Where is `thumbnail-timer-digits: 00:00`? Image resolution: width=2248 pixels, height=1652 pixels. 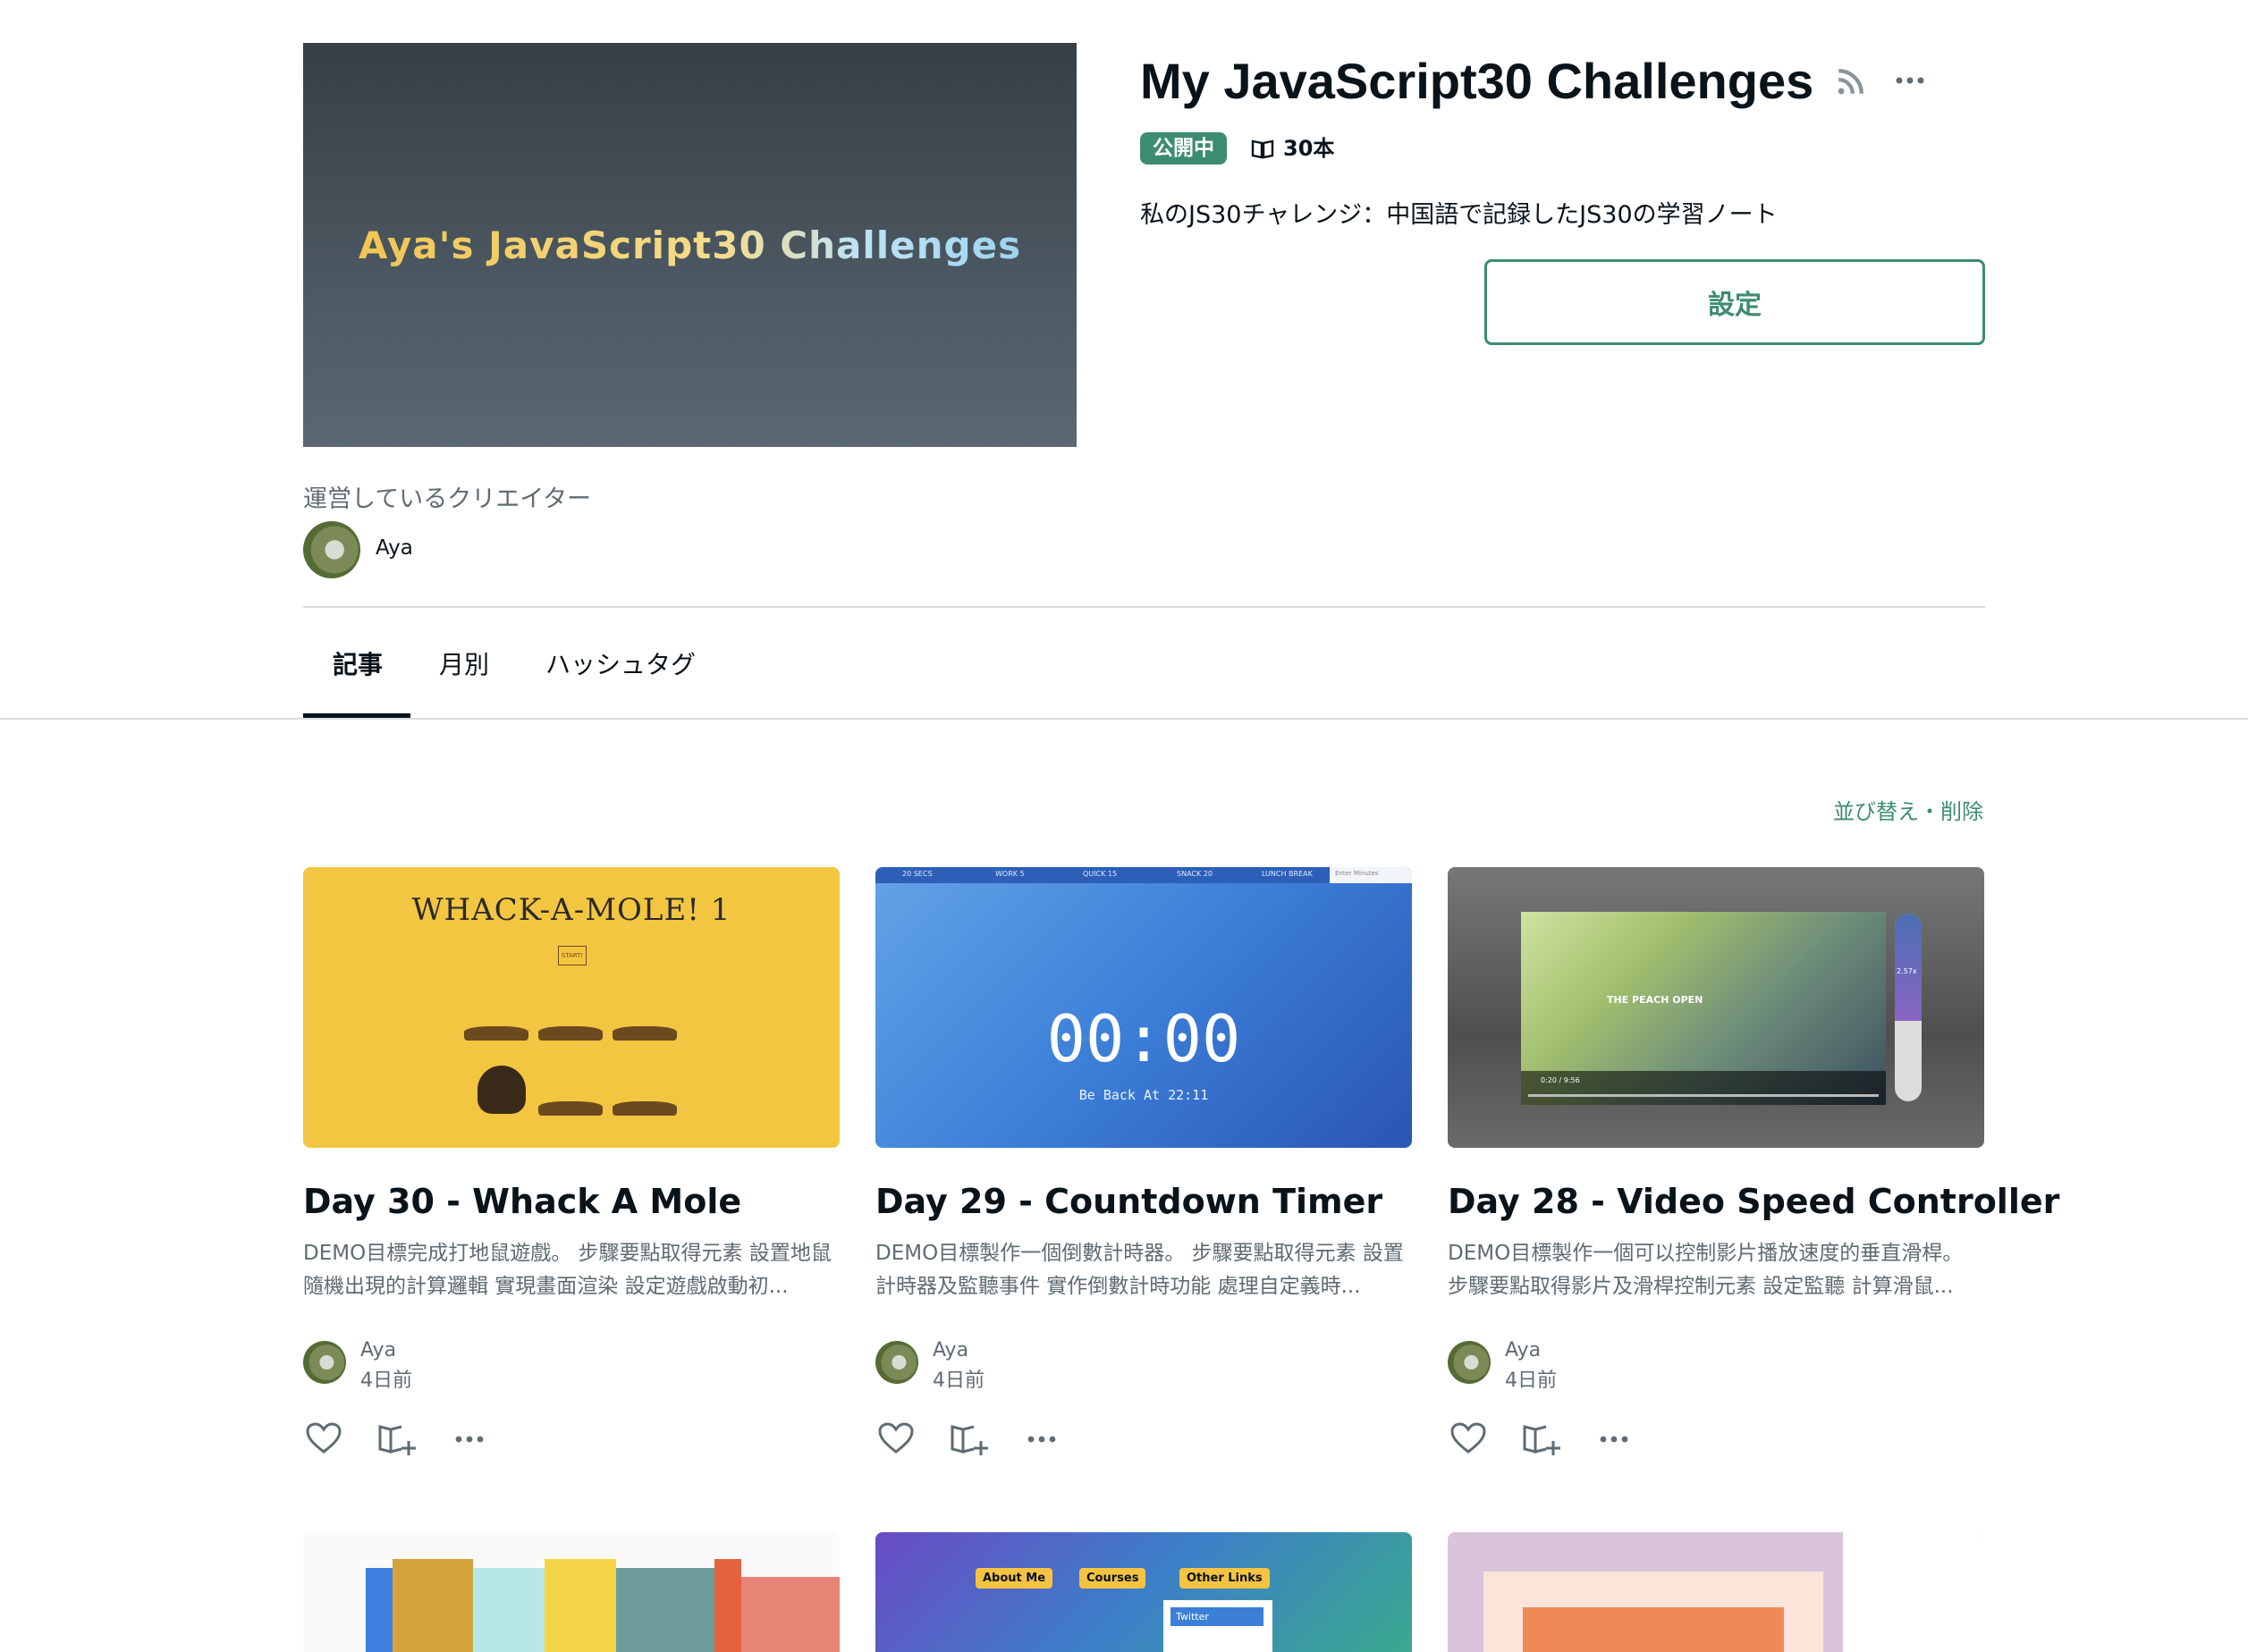 thumbnail-timer-digits: 00:00 is located at coordinates (1143, 1038).